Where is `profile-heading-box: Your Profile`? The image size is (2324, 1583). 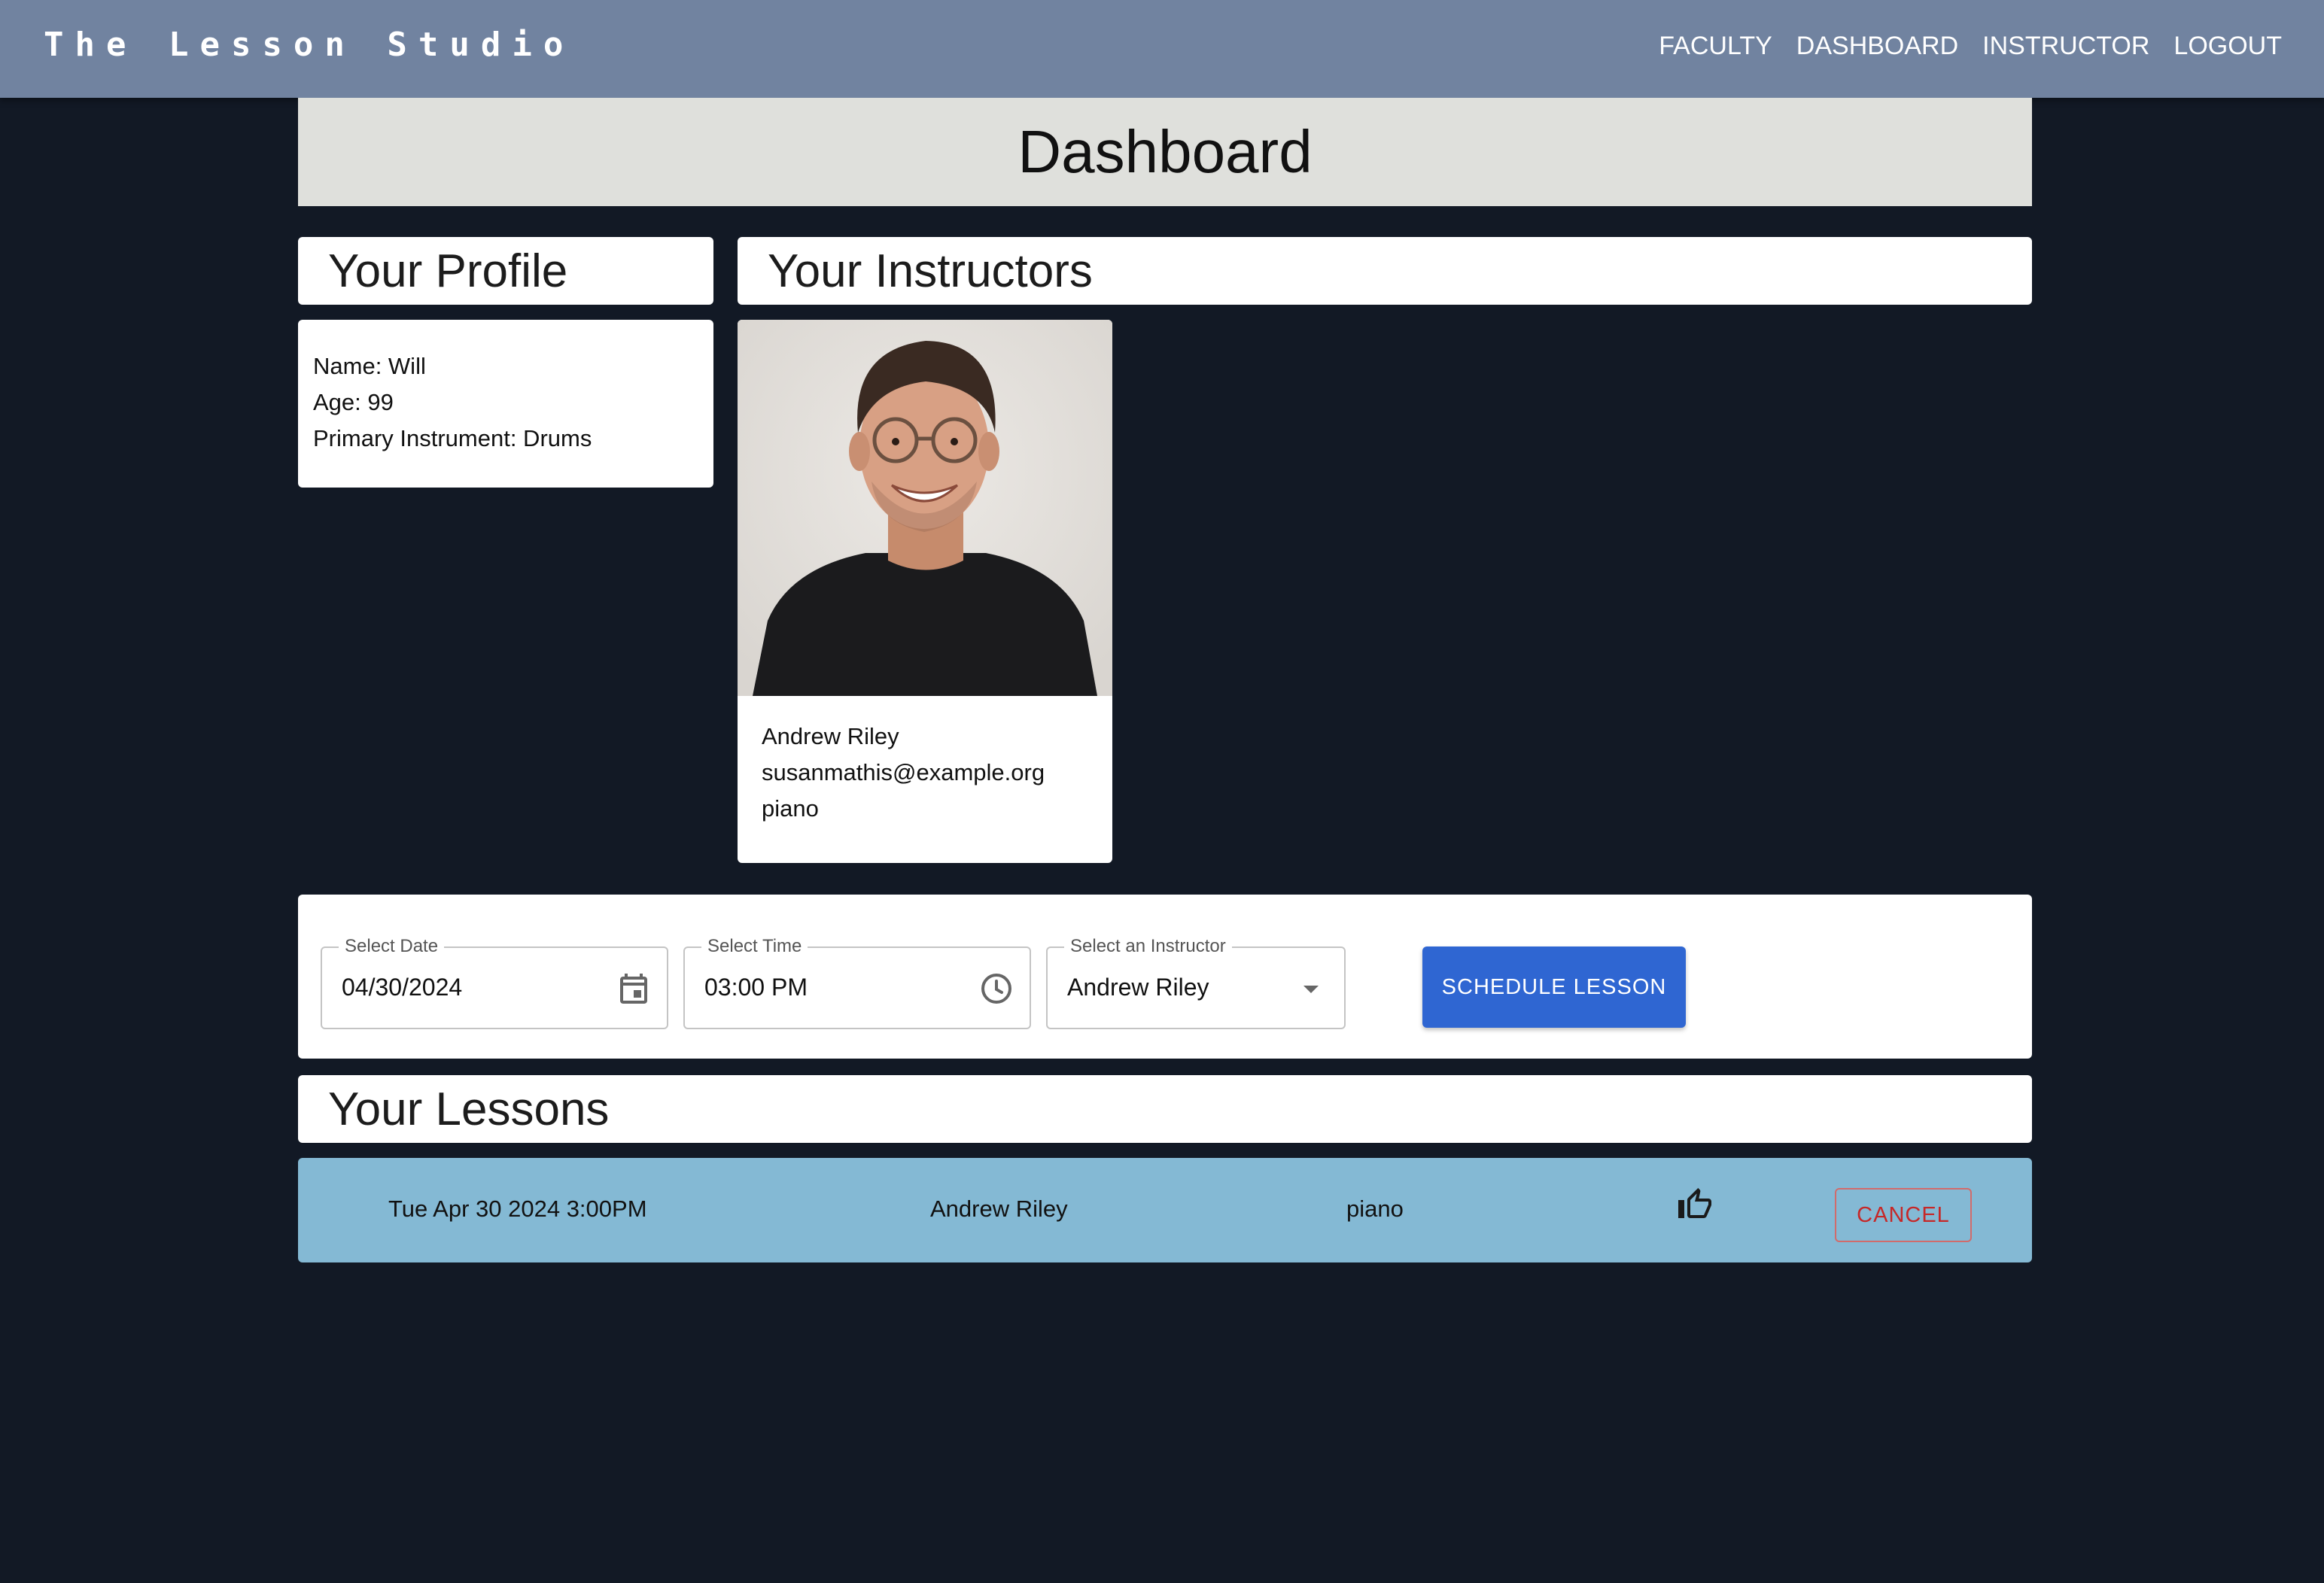
profile-heading-box: Your Profile is located at coordinates (506, 271).